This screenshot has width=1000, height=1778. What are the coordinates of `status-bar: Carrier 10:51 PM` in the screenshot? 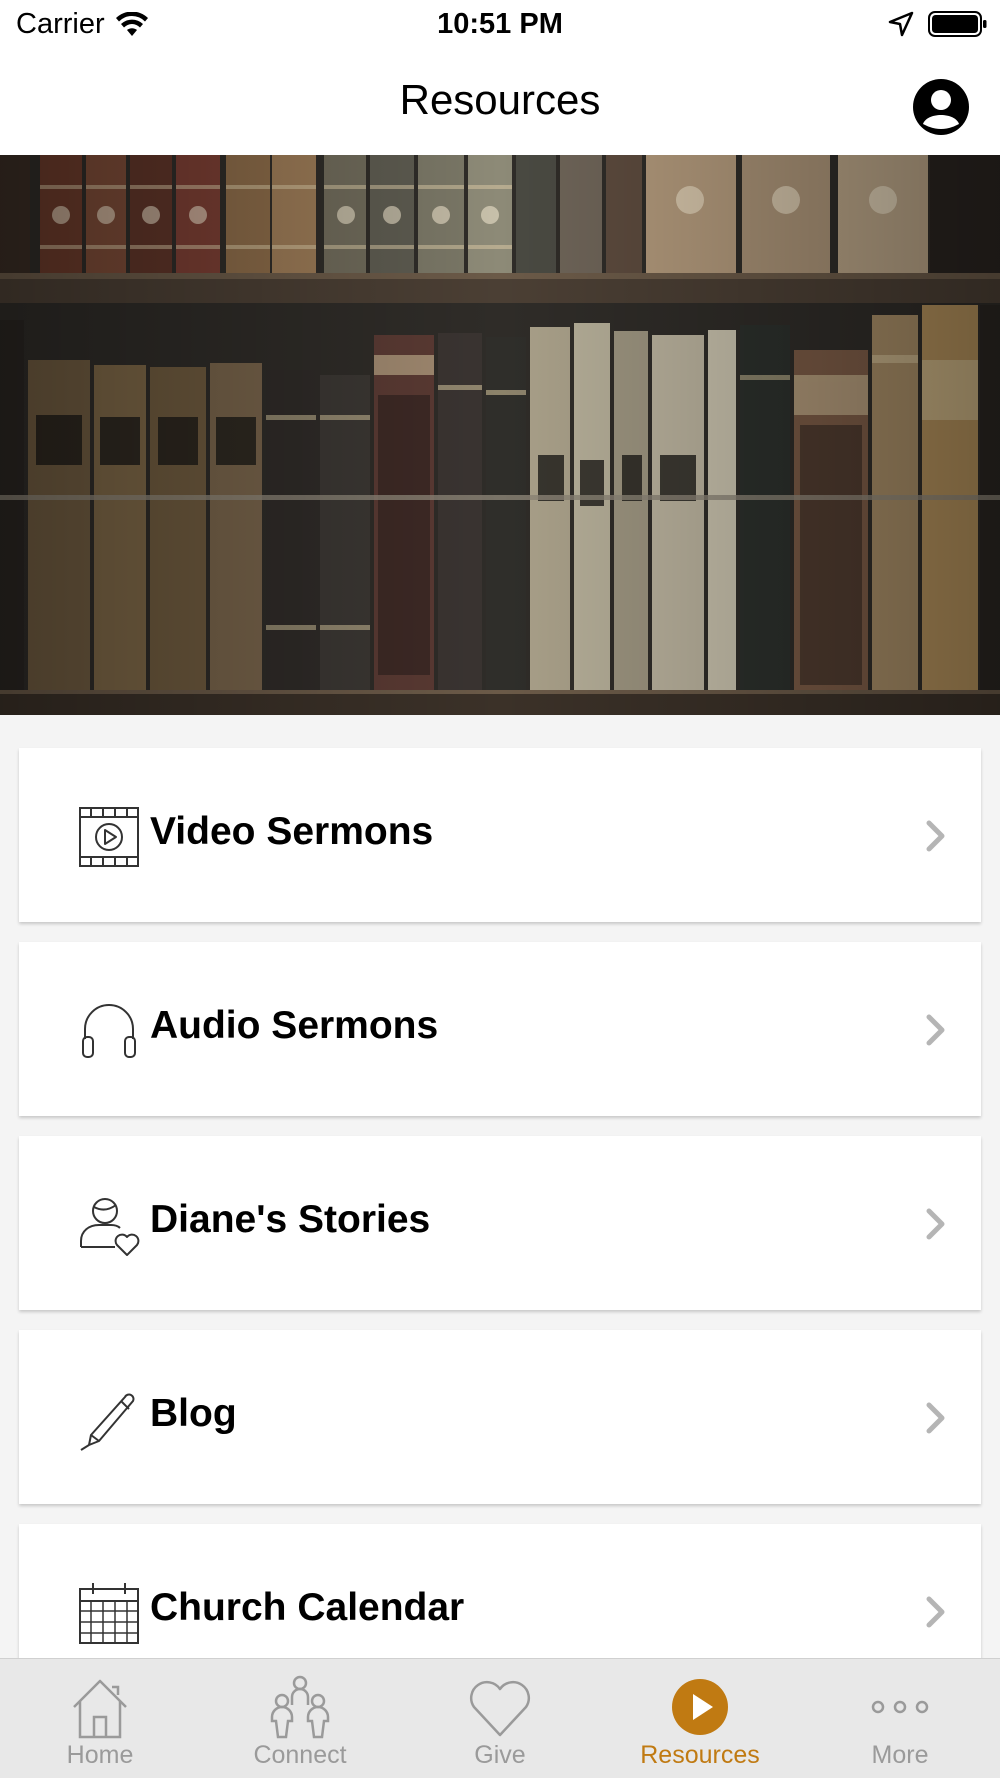 It's located at (500, 25).